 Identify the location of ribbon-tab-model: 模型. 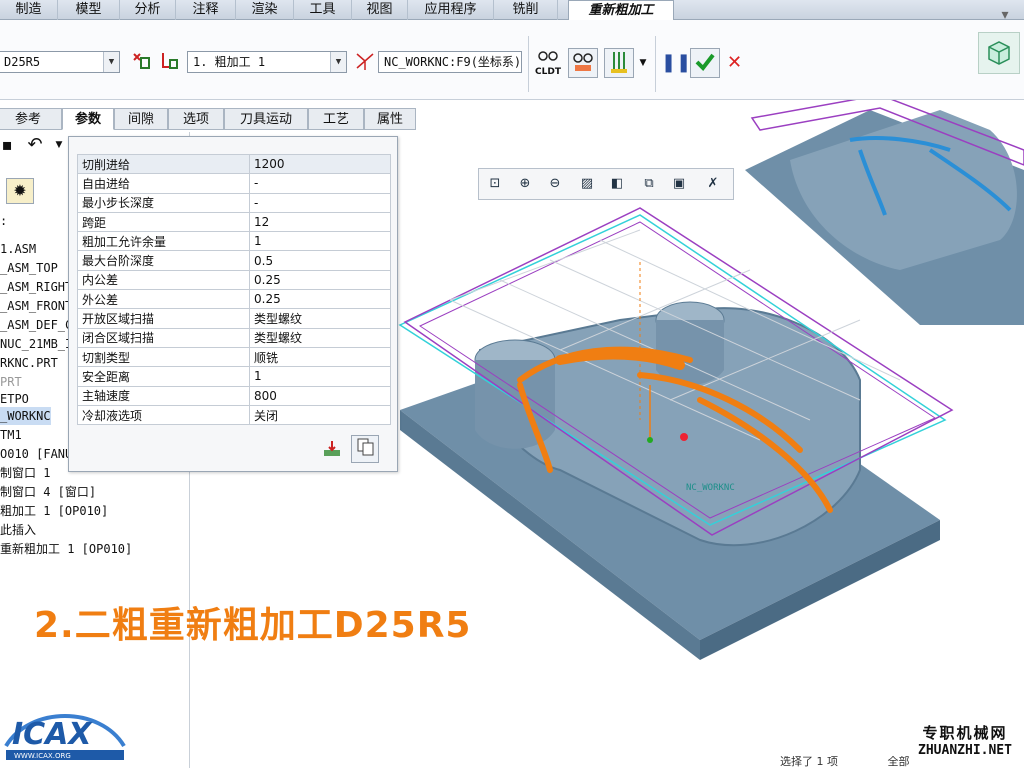
(89, 10).